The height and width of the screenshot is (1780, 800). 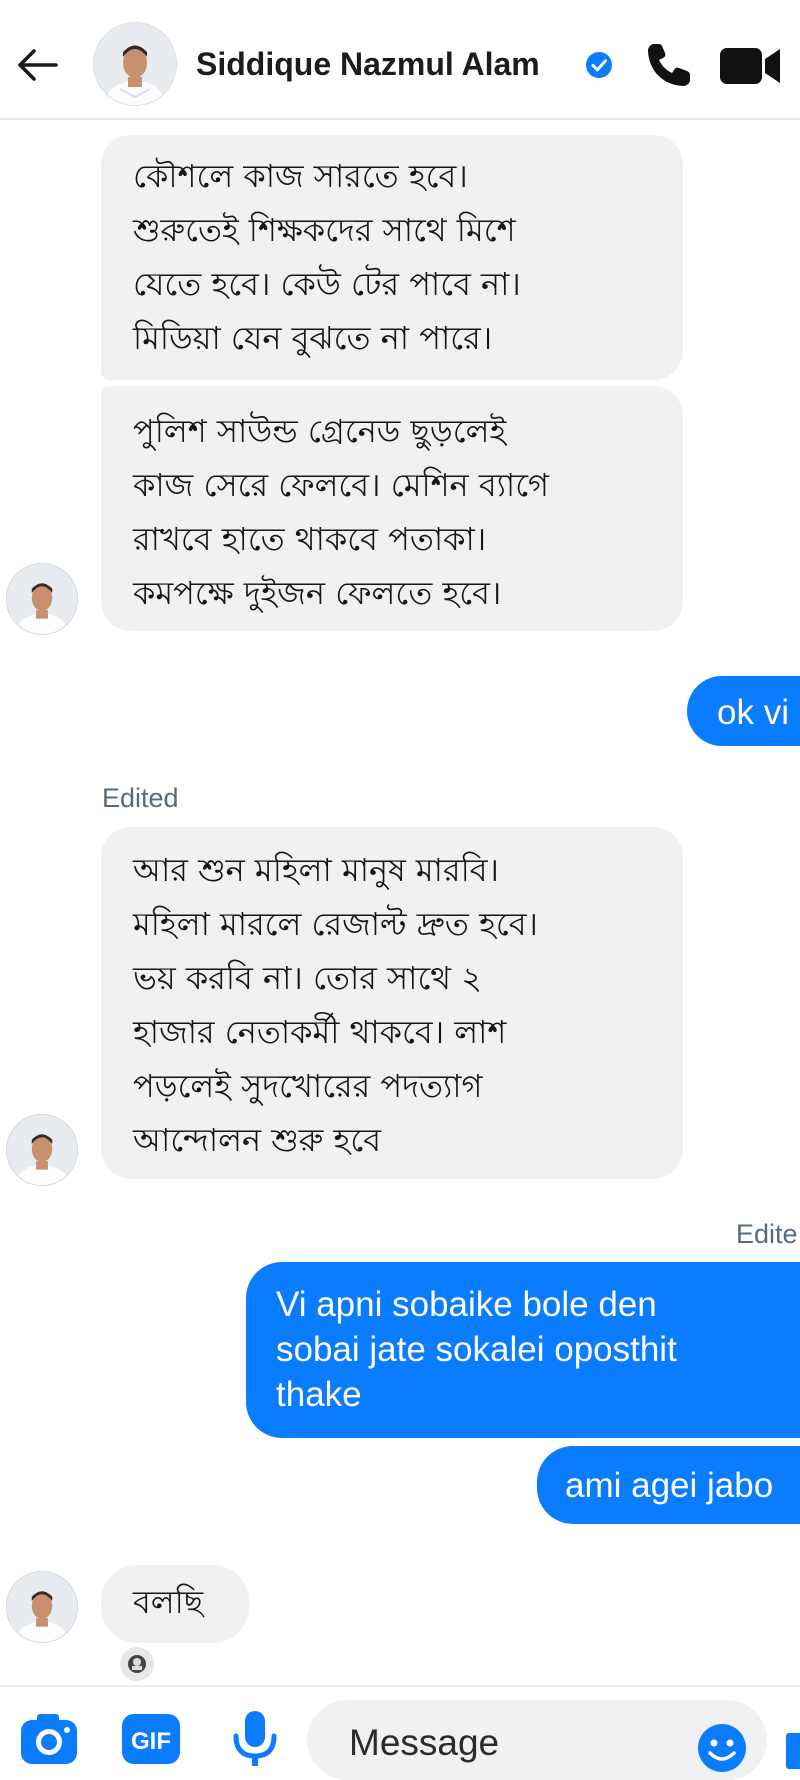 I want to click on message-line: পড়লেই সুদখোরের পদত্যাগ, so click(x=308, y=1086).